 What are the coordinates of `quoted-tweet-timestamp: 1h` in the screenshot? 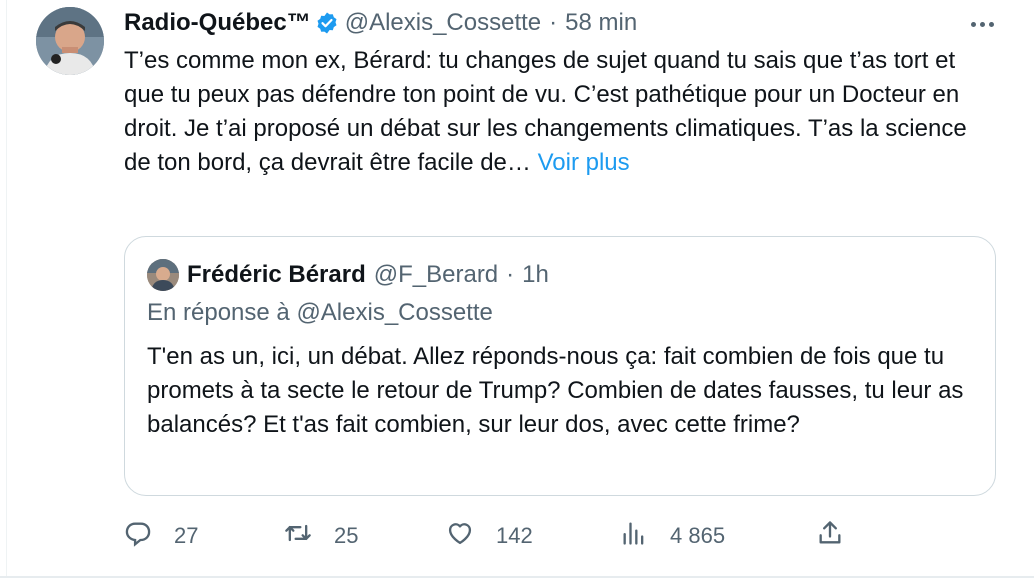 It's located at (535, 275).